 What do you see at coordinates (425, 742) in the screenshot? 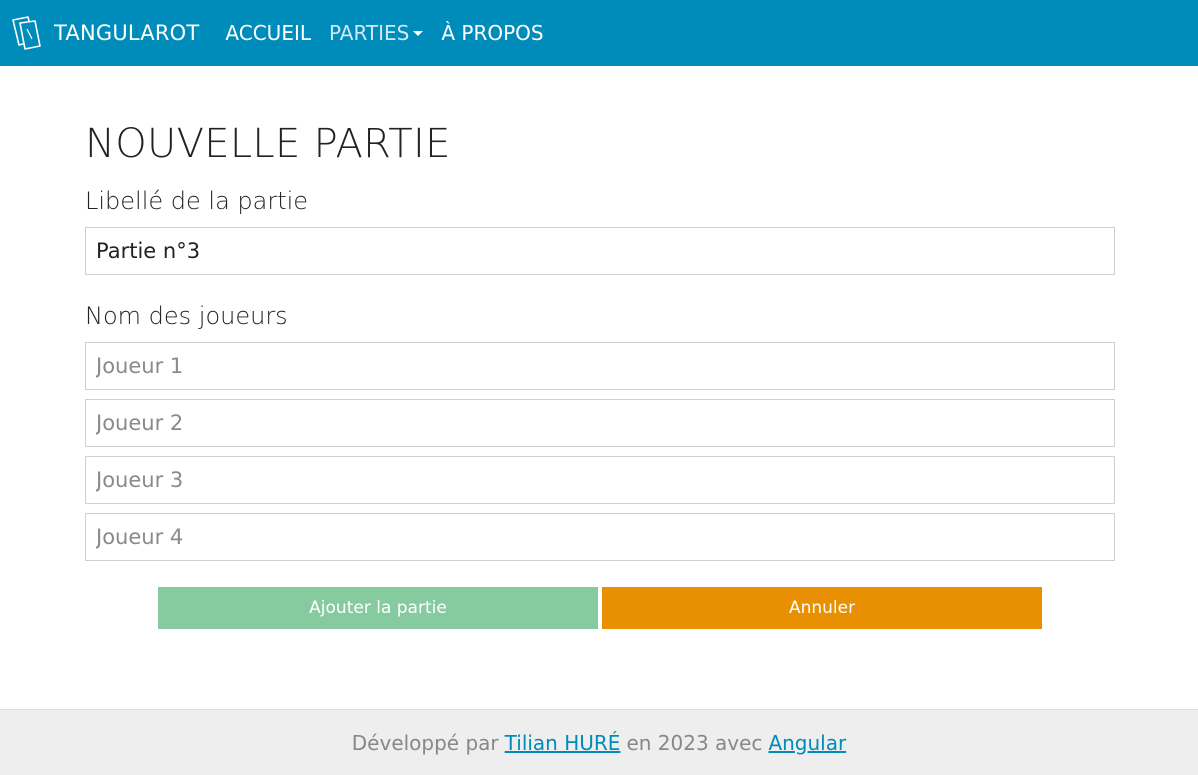
I see `footer-prefix: Développé par` at bounding box center [425, 742].